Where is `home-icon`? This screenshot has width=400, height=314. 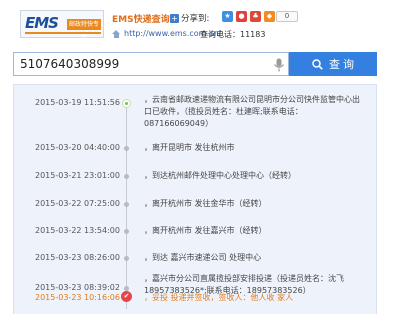 home-icon is located at coordinates (116, 33).